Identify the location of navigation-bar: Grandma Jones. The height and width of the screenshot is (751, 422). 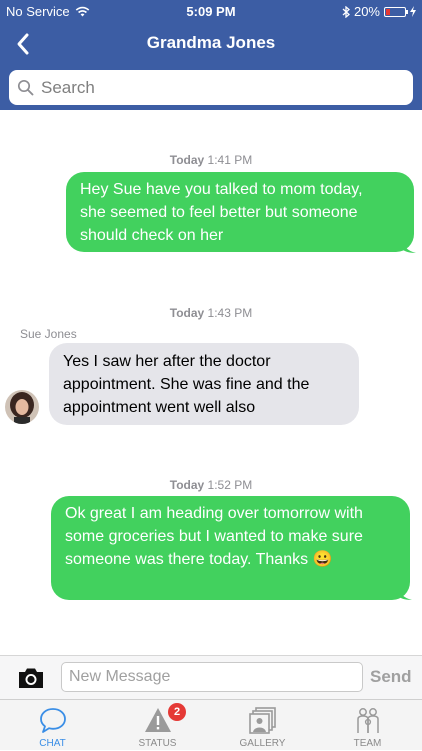
(211, 44).